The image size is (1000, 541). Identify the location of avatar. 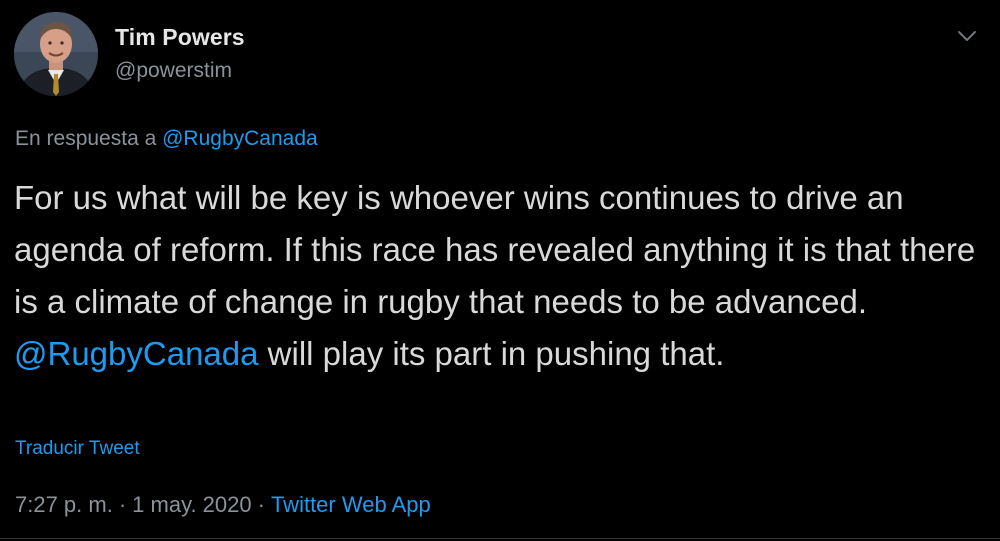
(56, 54).